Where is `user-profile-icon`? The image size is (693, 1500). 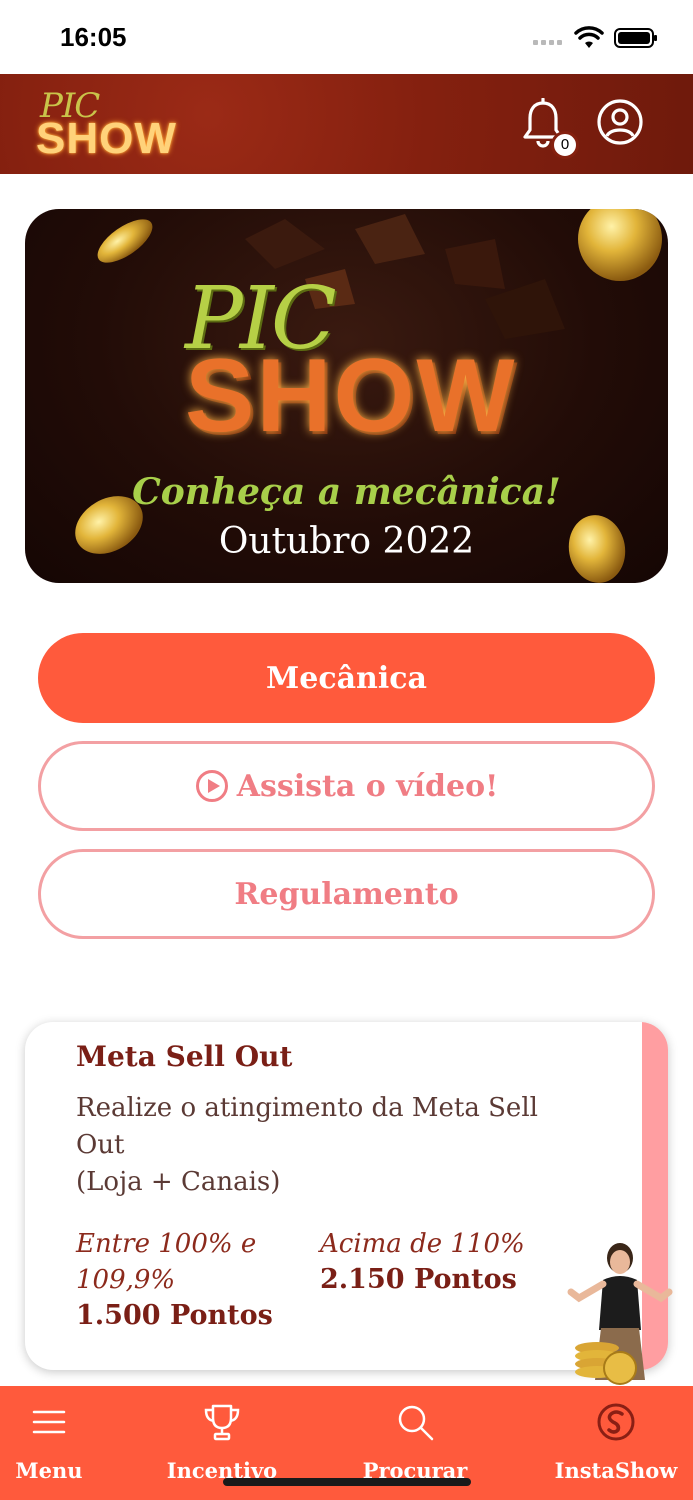 user-profile-icon is located at coordinates (620, 122).